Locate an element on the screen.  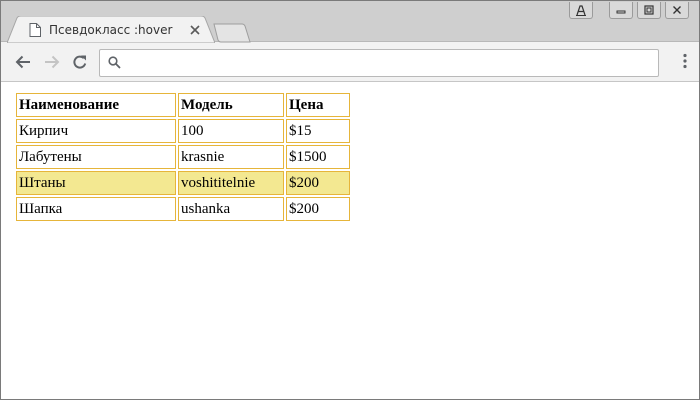
page-icon is located at coordinates (35, 30).